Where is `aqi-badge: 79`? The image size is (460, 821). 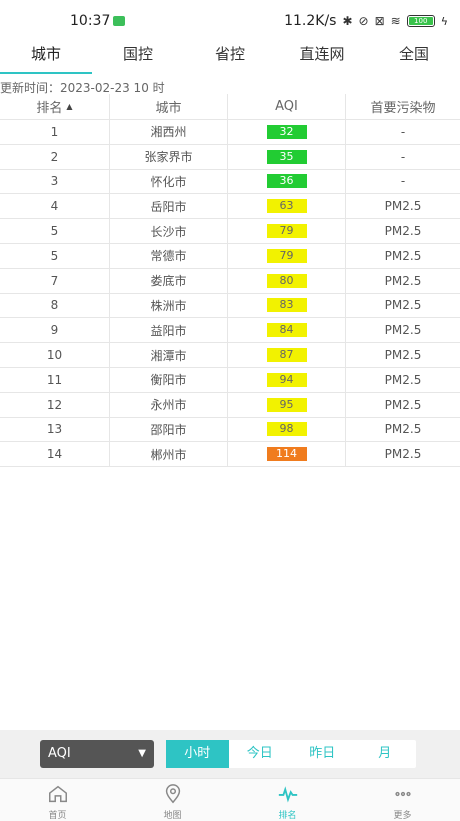 aqi-badge: 79 is located at coordinates (286, 255).